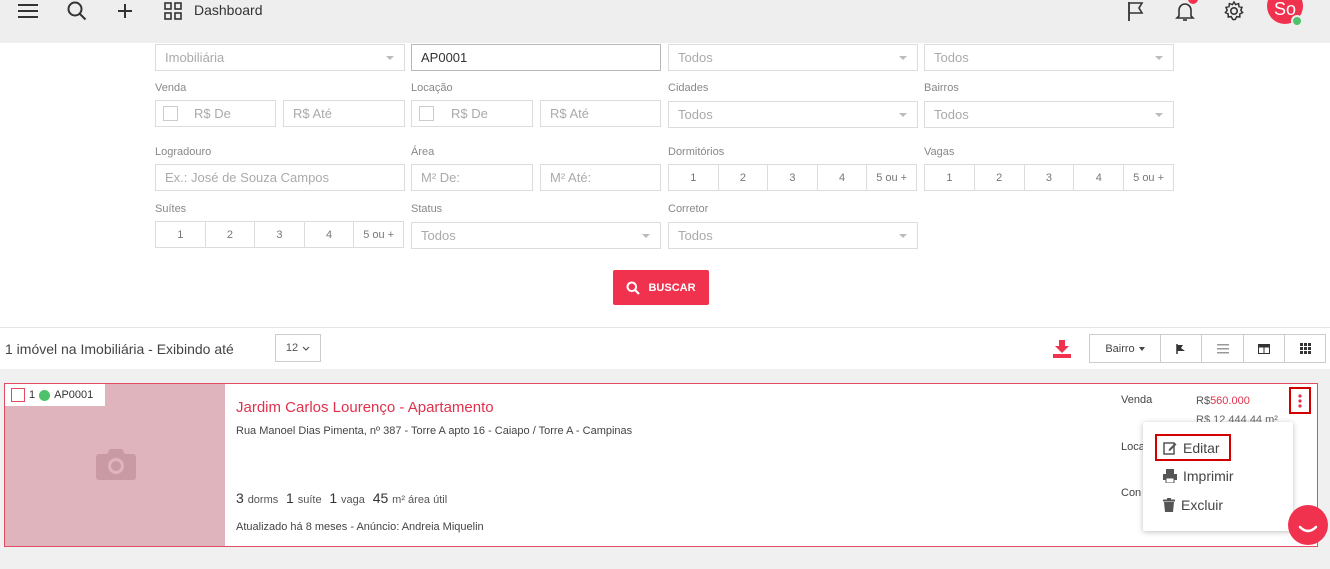 This screenshot has width=1330, height=569. I want to click on vagas-label: Vagas, so click(939, 152).